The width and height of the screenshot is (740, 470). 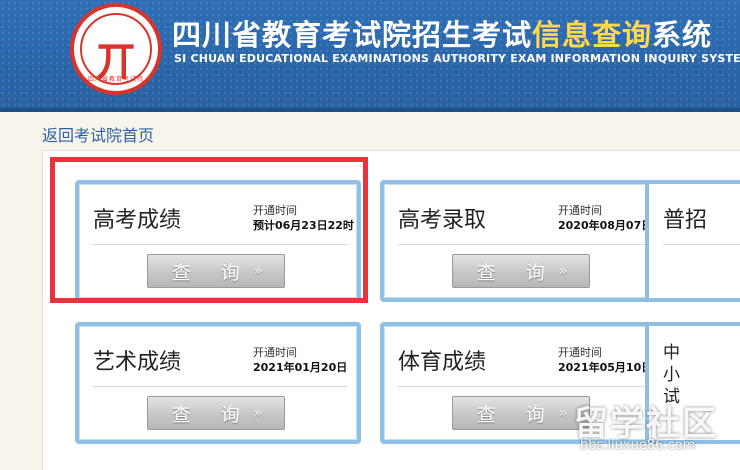 What do you see at coordinates (352, 35) in the screenshot?
I see `site-title-part1: 四川省教育考试院招生考试` at bounding box center [352, 35].